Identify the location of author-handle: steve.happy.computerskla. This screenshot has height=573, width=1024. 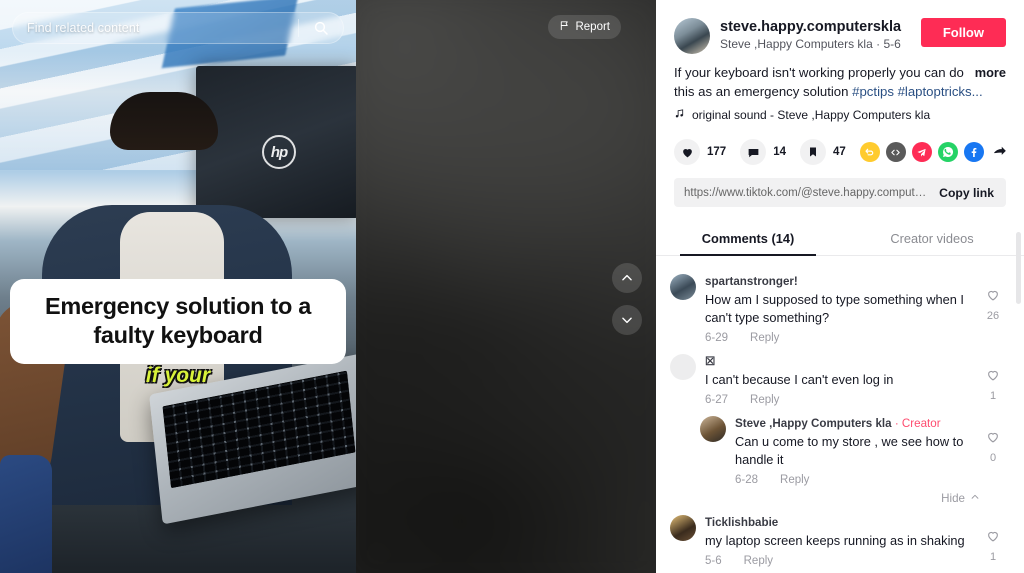
(815, 27).